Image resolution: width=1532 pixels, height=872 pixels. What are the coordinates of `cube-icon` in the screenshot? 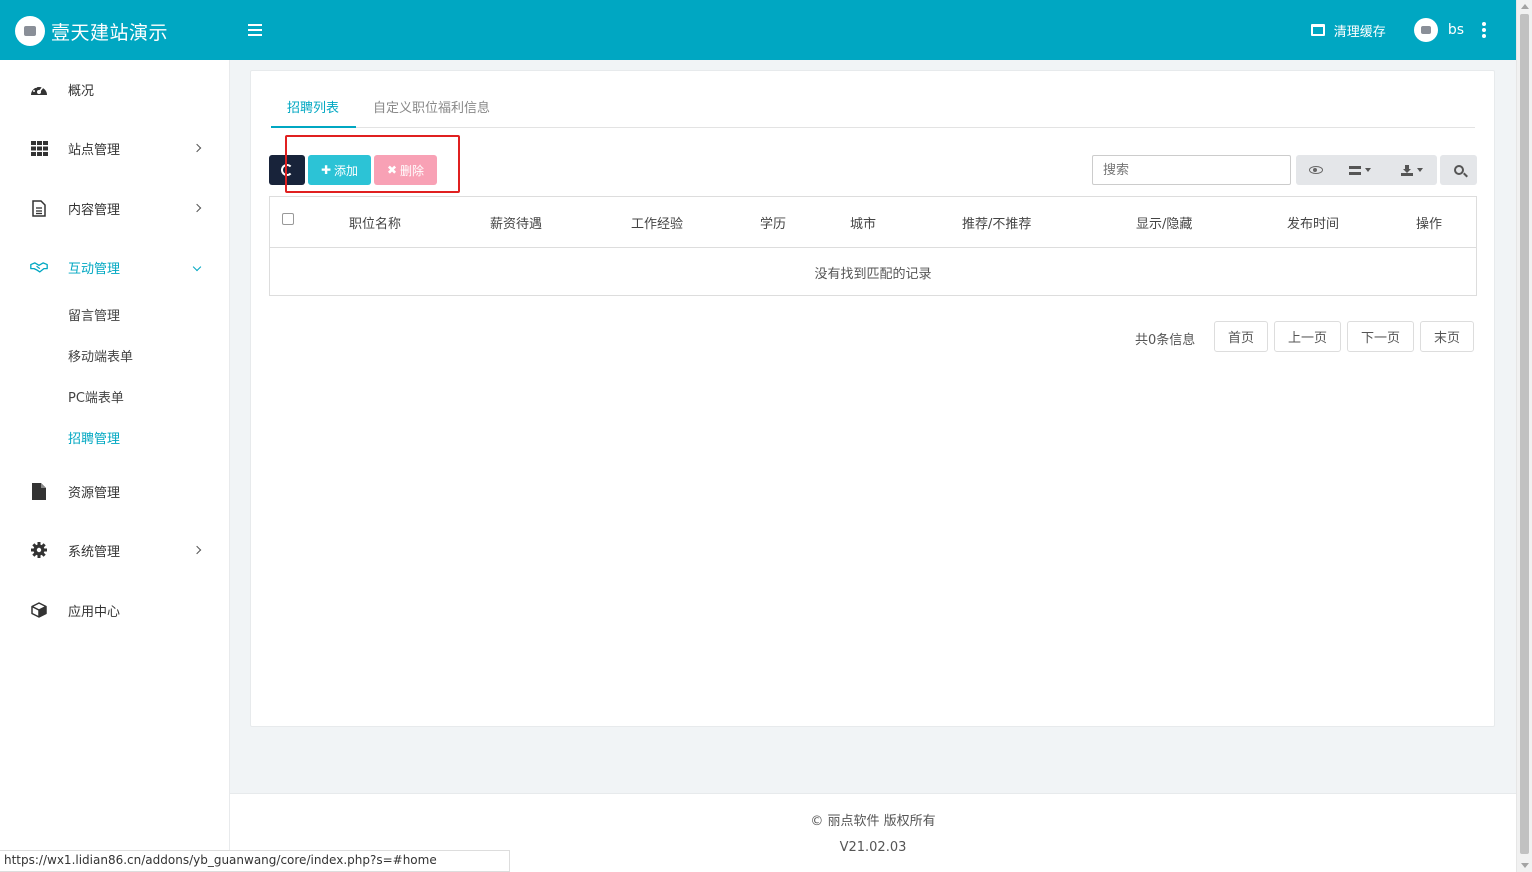 It's located at (39, 610).